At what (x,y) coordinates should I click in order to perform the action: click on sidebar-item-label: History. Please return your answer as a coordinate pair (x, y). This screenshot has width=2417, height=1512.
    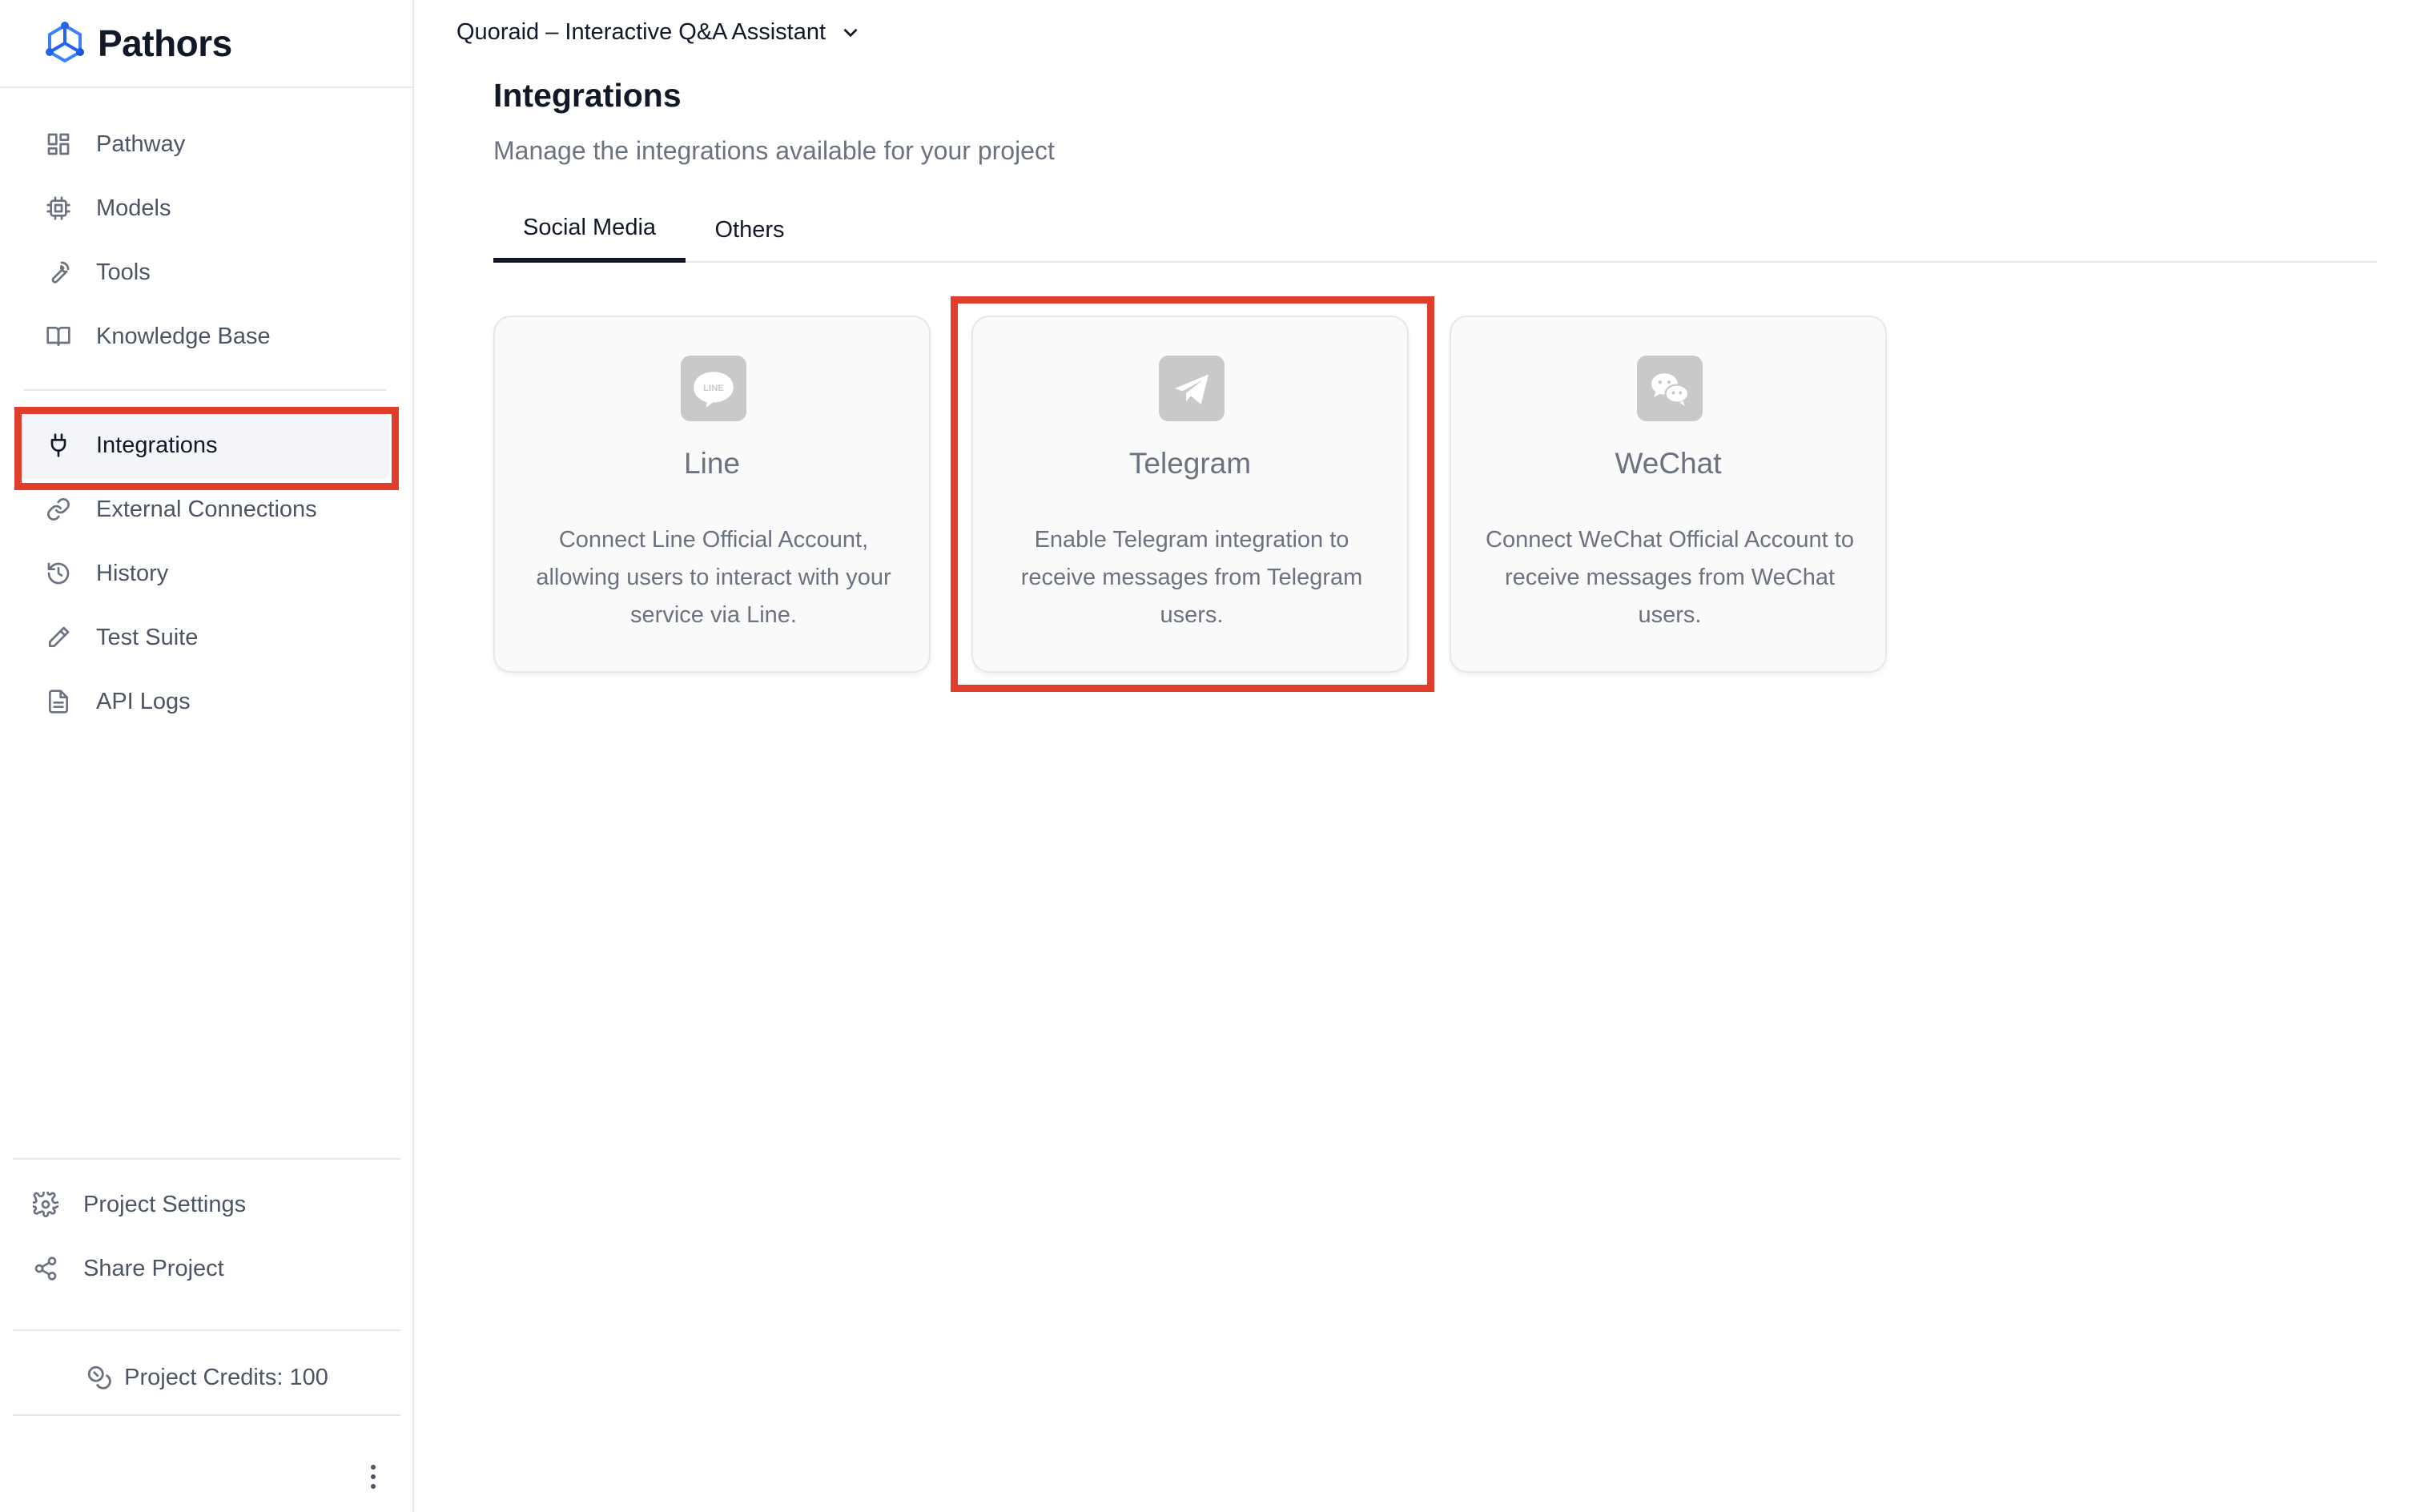
    Looking at the image, I should click on (132, 573).